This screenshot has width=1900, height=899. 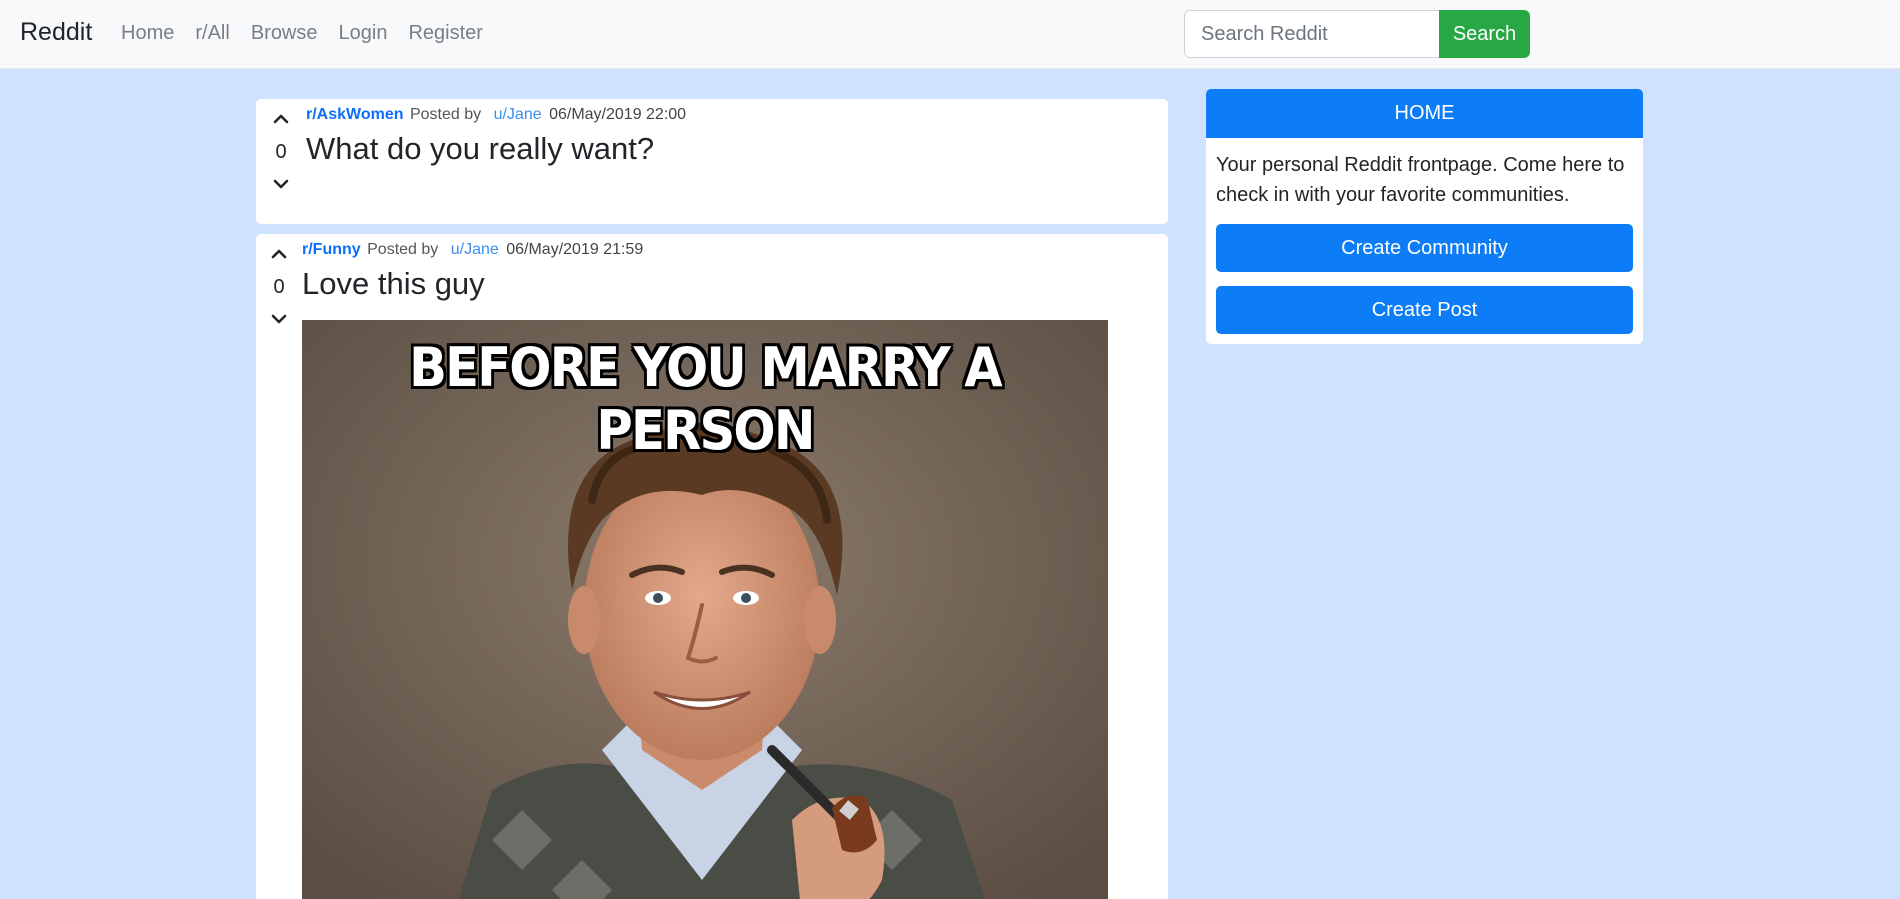 I want to click on post-title: Love this guy, so click(x=393, y=284).